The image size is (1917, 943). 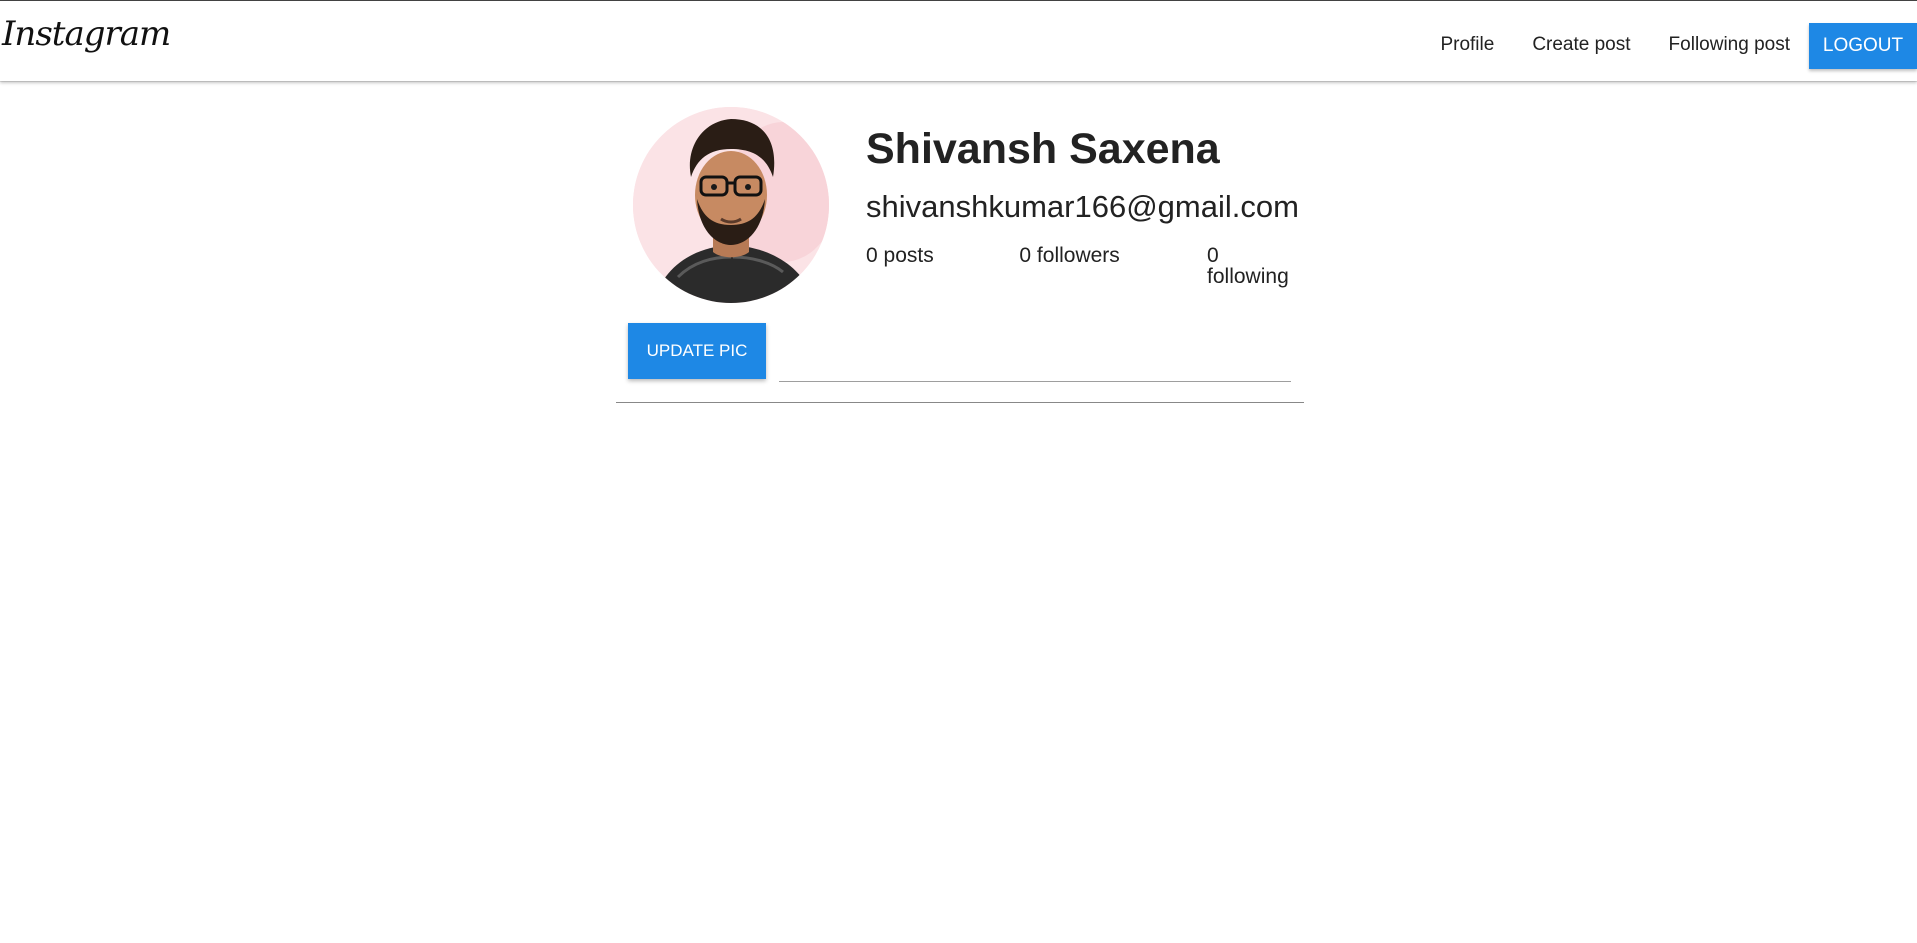 What do you see at coordinates (1729, 45) in the screenshot?
I see `nav-link-following-post: Following post` at bounding box center [1729, 45].